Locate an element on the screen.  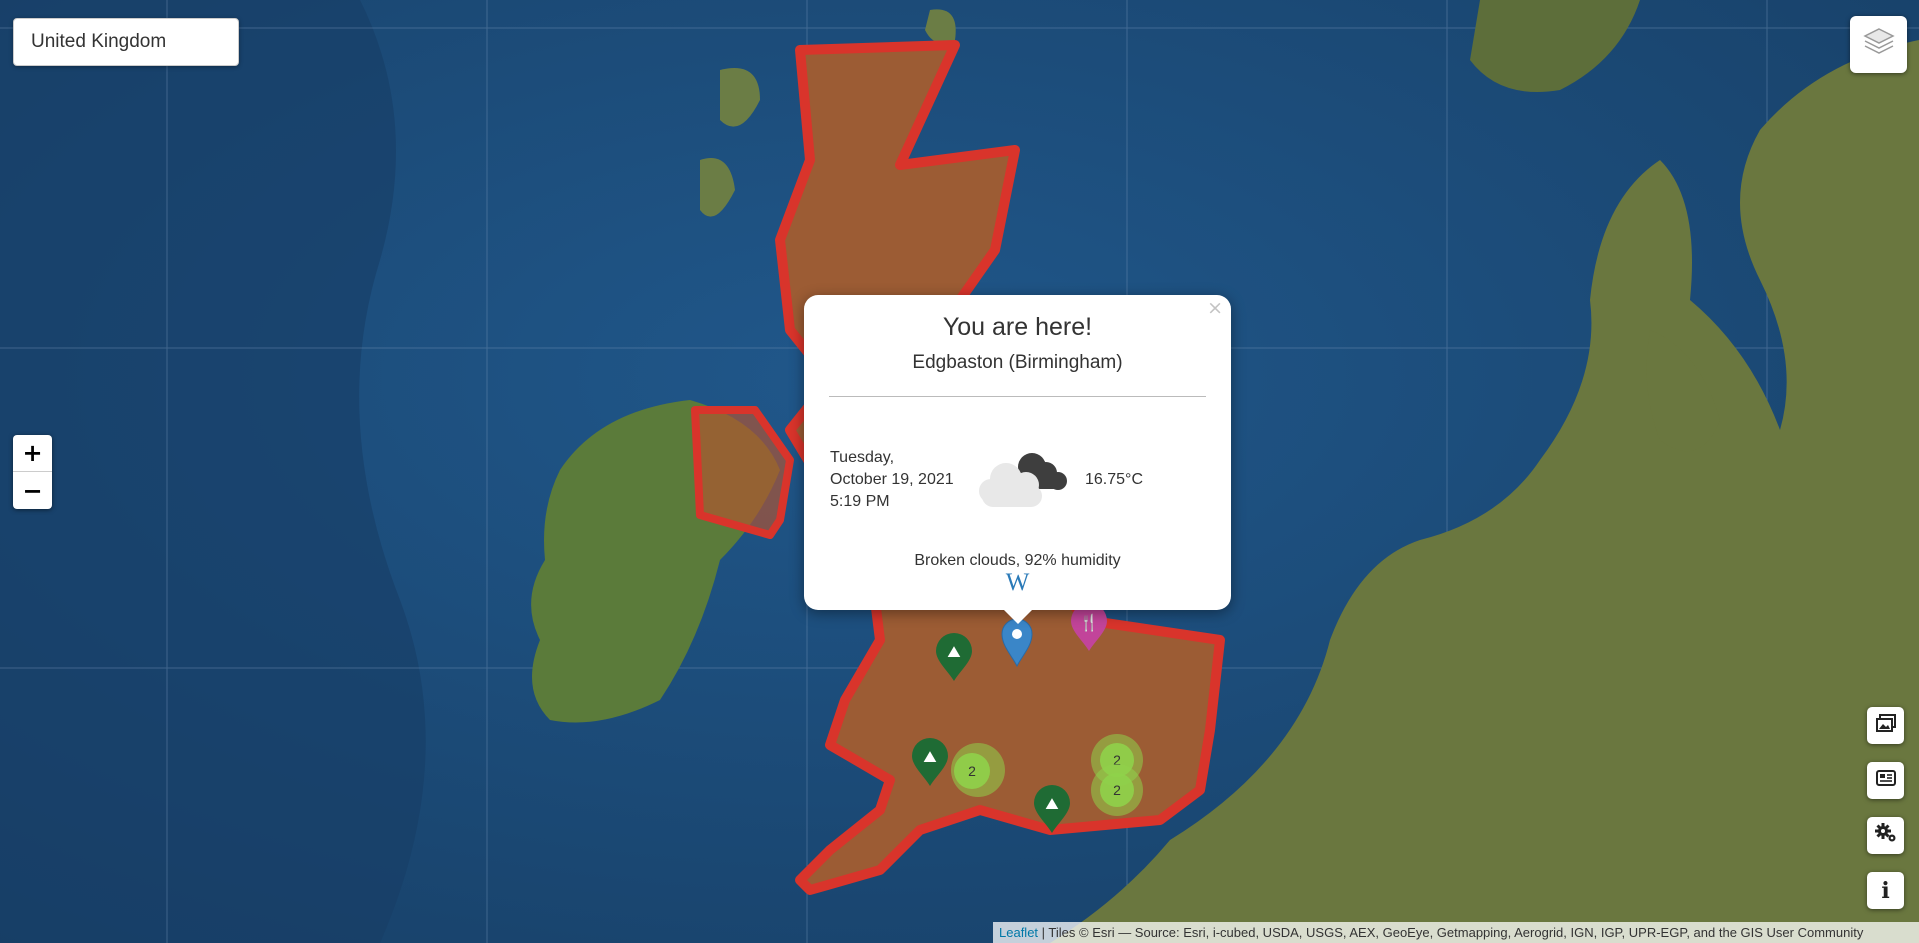
popup-day: Tuesday, is located at coordinates (862, 457).